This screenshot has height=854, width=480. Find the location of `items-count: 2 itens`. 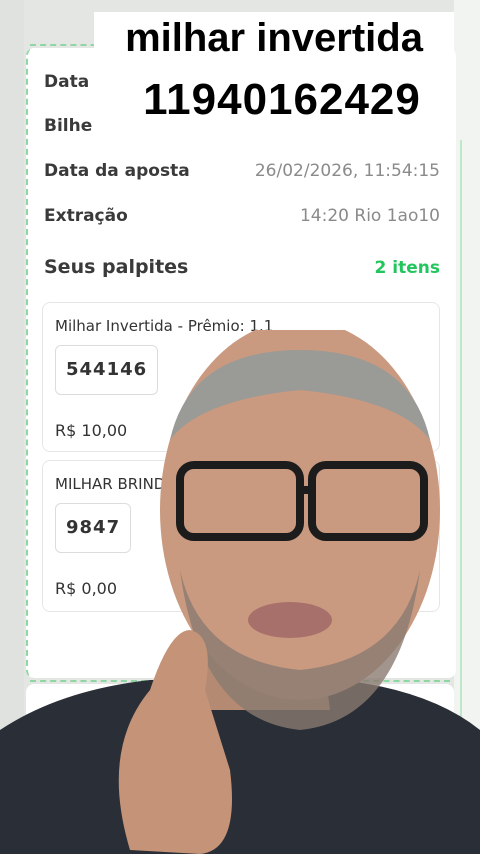

items-count: 2 itens is located at coordinates (407, 268).